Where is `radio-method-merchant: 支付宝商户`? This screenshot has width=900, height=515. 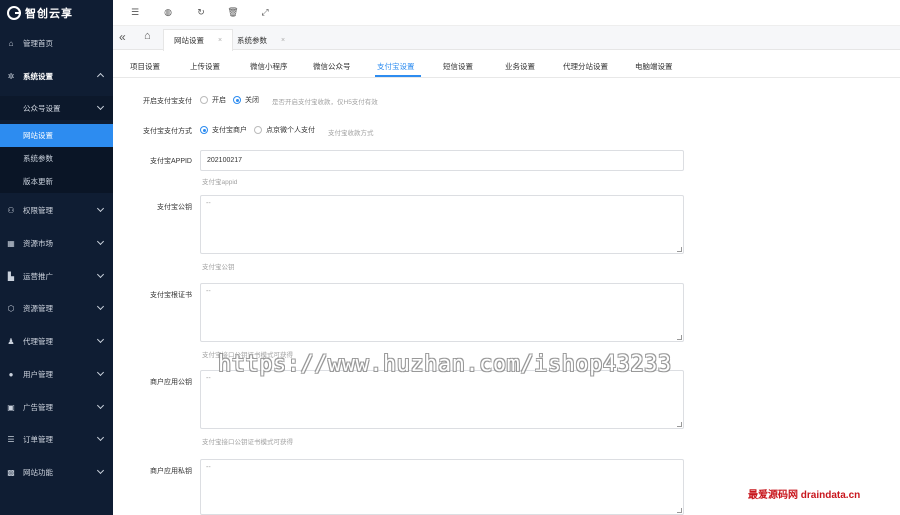
radio-method-merchant: 支付宝商户 is located at coordinates (223, 130).